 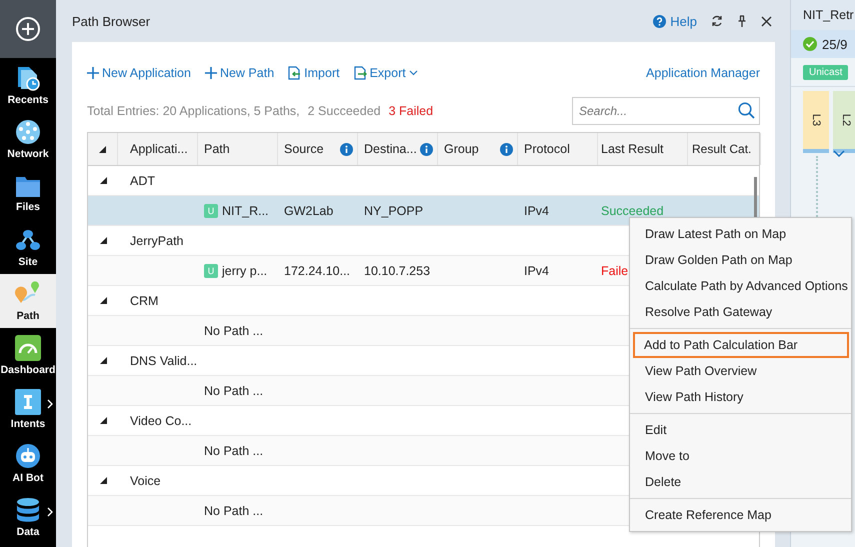 I want to click on sidebar-item: AI Bot, so click(x=28, y=463).